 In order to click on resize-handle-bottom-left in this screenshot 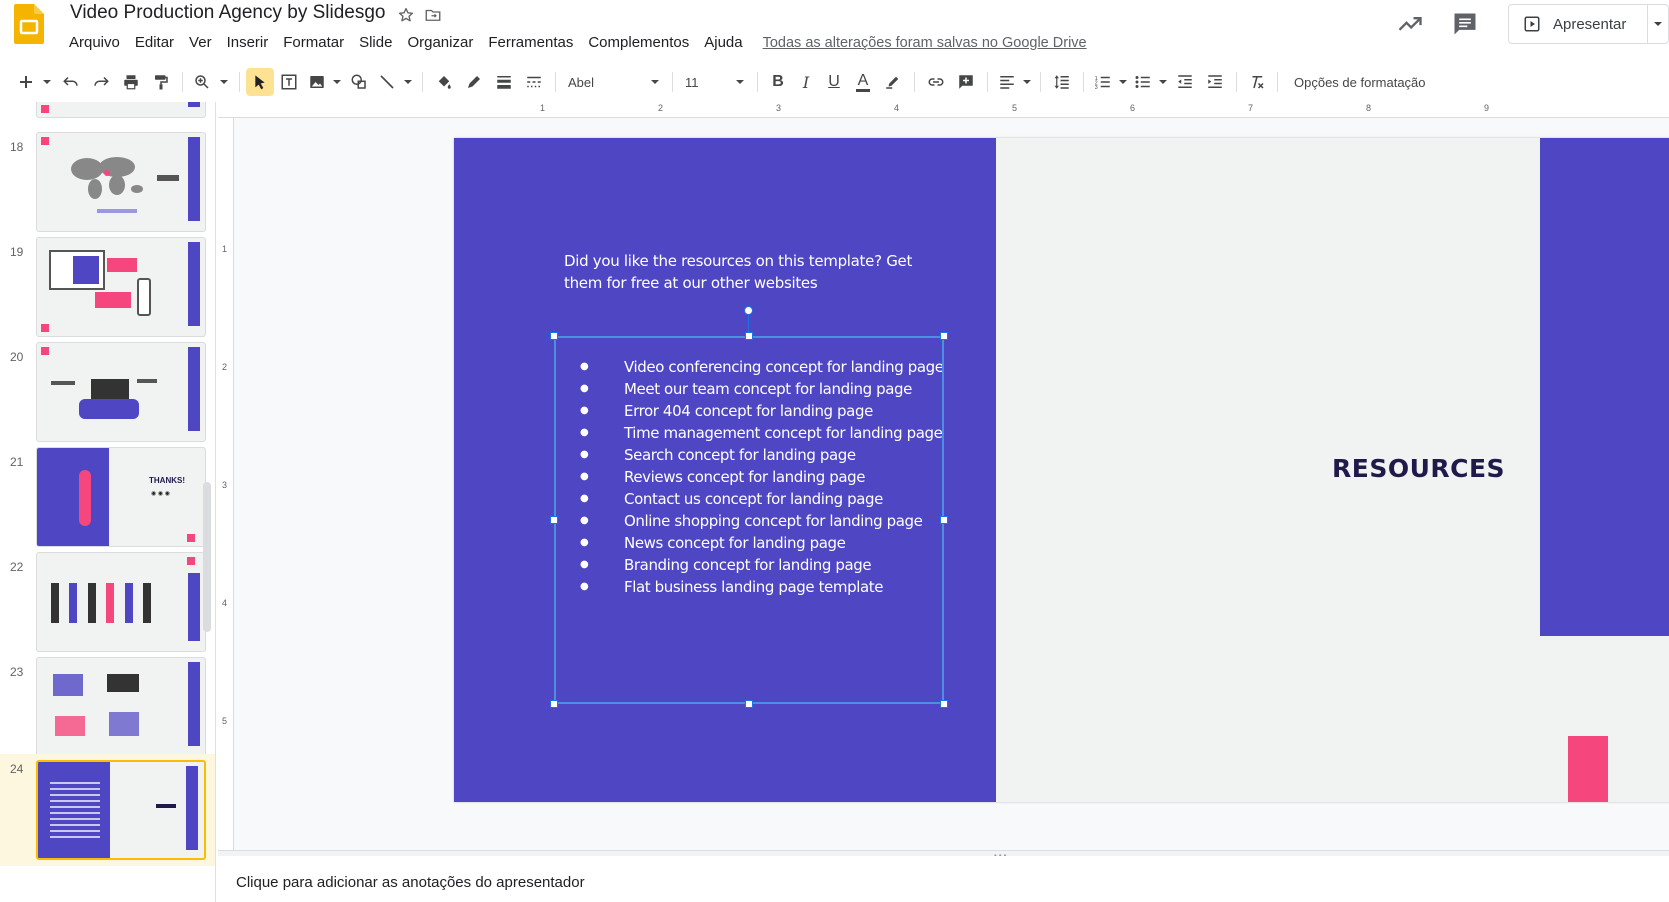, I will do `click(554, 704)`.